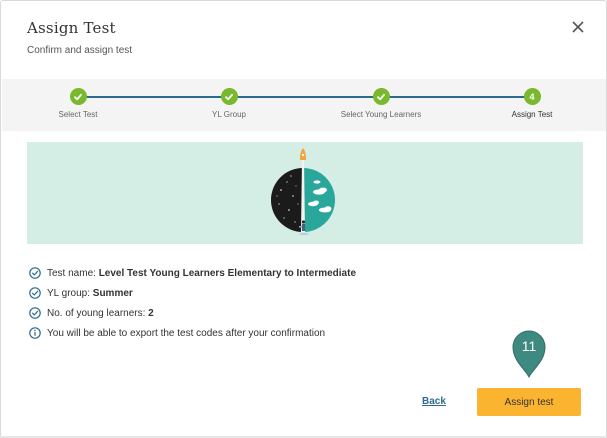  I want to click on summary-yl-group: YL group: Summer, so click(192, 293).